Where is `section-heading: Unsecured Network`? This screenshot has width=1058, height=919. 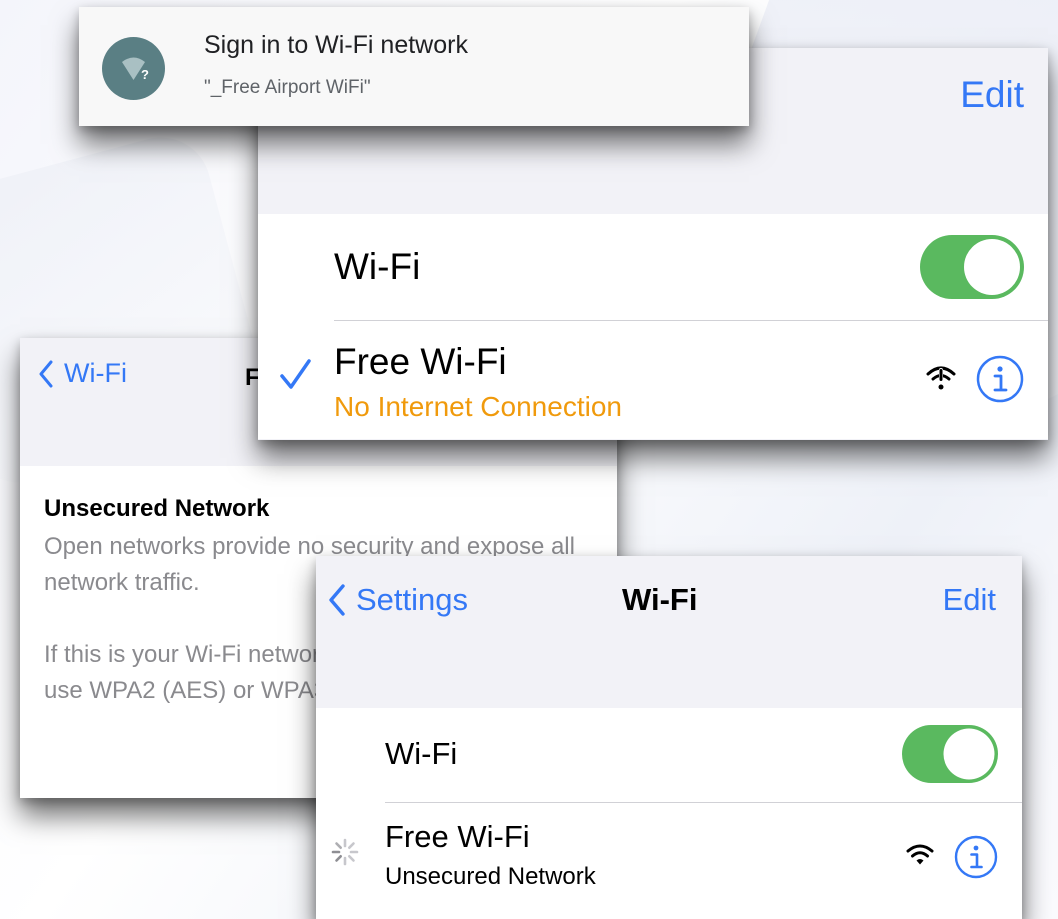
section-heading: Unsecured Network is located at coordinates (157, 508).